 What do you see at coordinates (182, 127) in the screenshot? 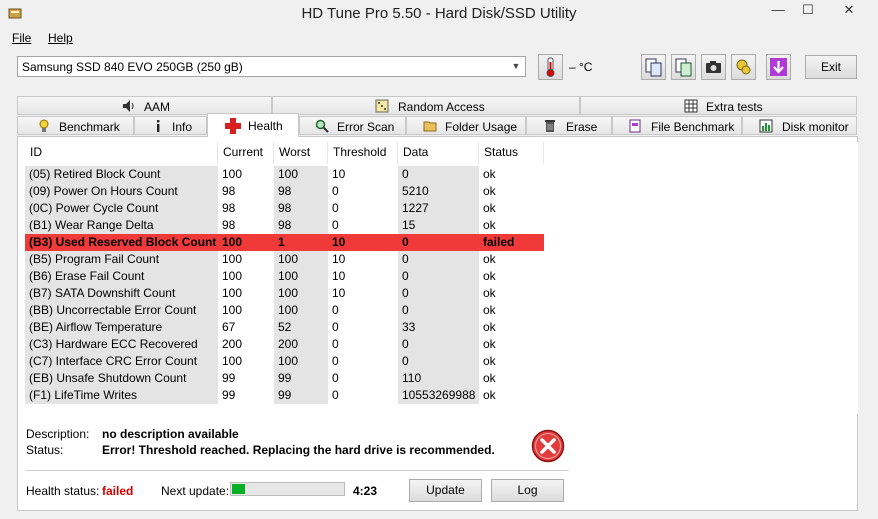
I see `tab-label: Info` at bounding box center [182, 127].